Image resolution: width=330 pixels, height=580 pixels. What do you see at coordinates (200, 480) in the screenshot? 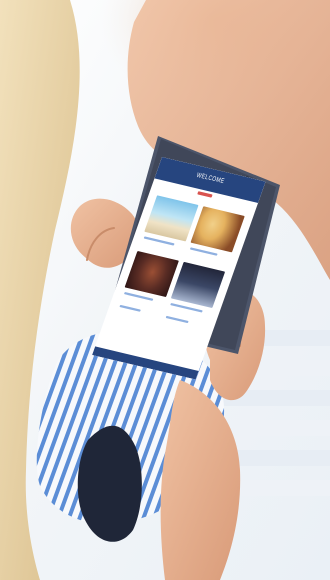
I see `forearm` at bounding box center [200, 480].